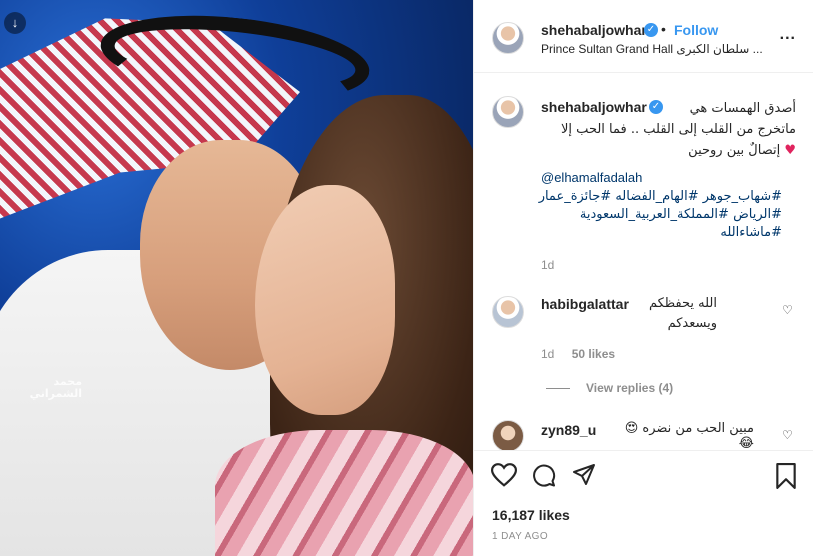  What do you see at coordinates (742, 108) in the screenshot?
I see `caption-line-1: أصدق الهمسات هي` at bounding box center [742, 108].